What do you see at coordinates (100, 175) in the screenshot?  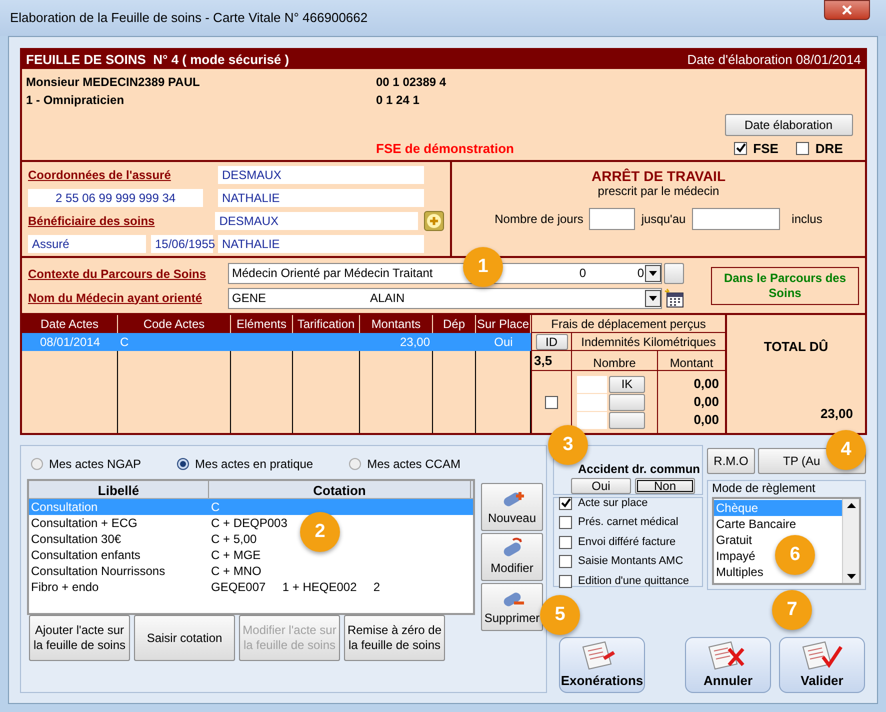 I see `insured-label: Coordonnées de l'assuré` at bounding box center [100, 175].